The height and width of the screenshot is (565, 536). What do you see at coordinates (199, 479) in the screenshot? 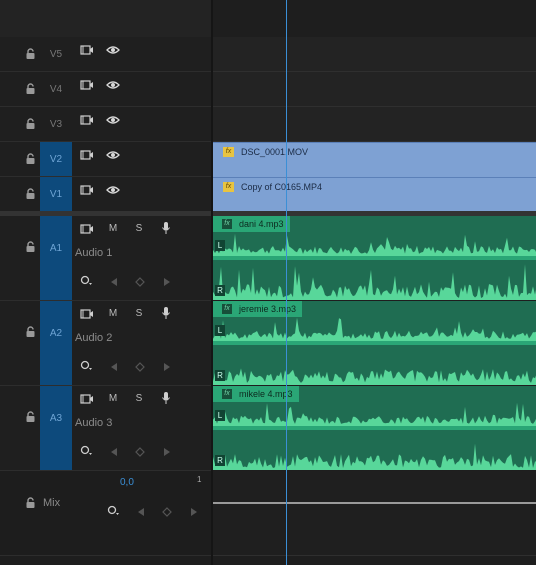
I see `mix-corner-label: 1` at bounding box center [199, 479].